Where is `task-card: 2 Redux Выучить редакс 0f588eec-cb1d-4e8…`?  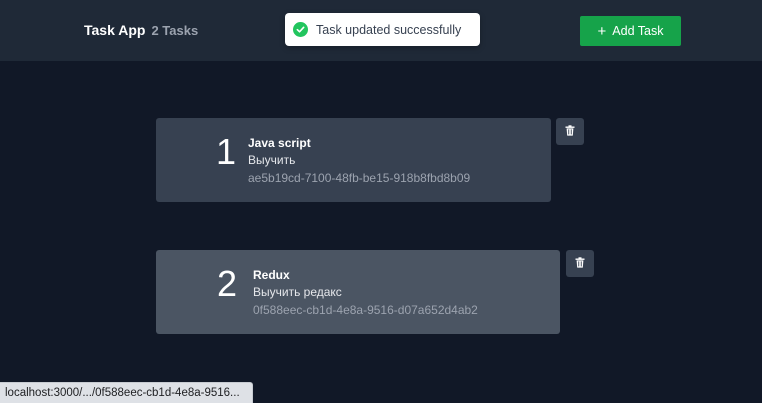
task-card: 2 Redux Выучить редакс 0f588eec-cb1d-4e8… is located at coordinates (358, 292).